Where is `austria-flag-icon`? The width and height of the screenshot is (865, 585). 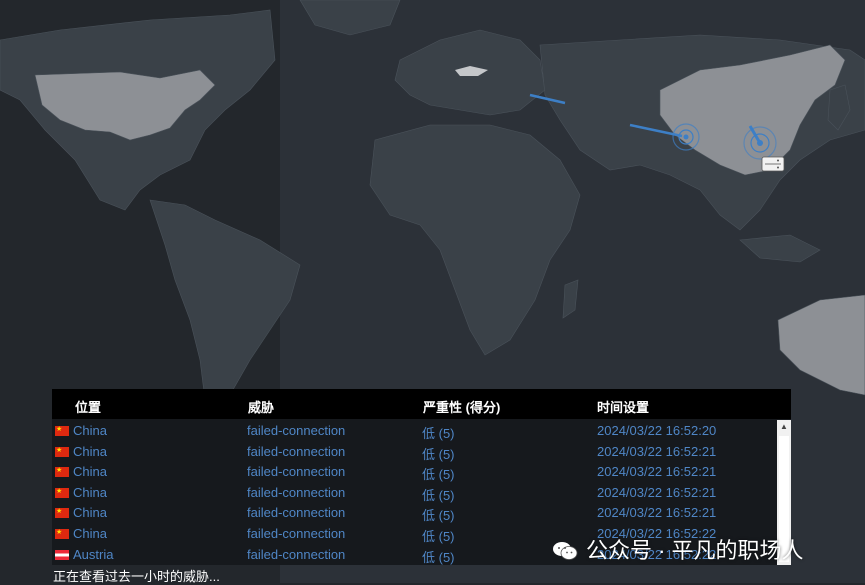 austria-flag-icon is located at coordinates (62, 554).